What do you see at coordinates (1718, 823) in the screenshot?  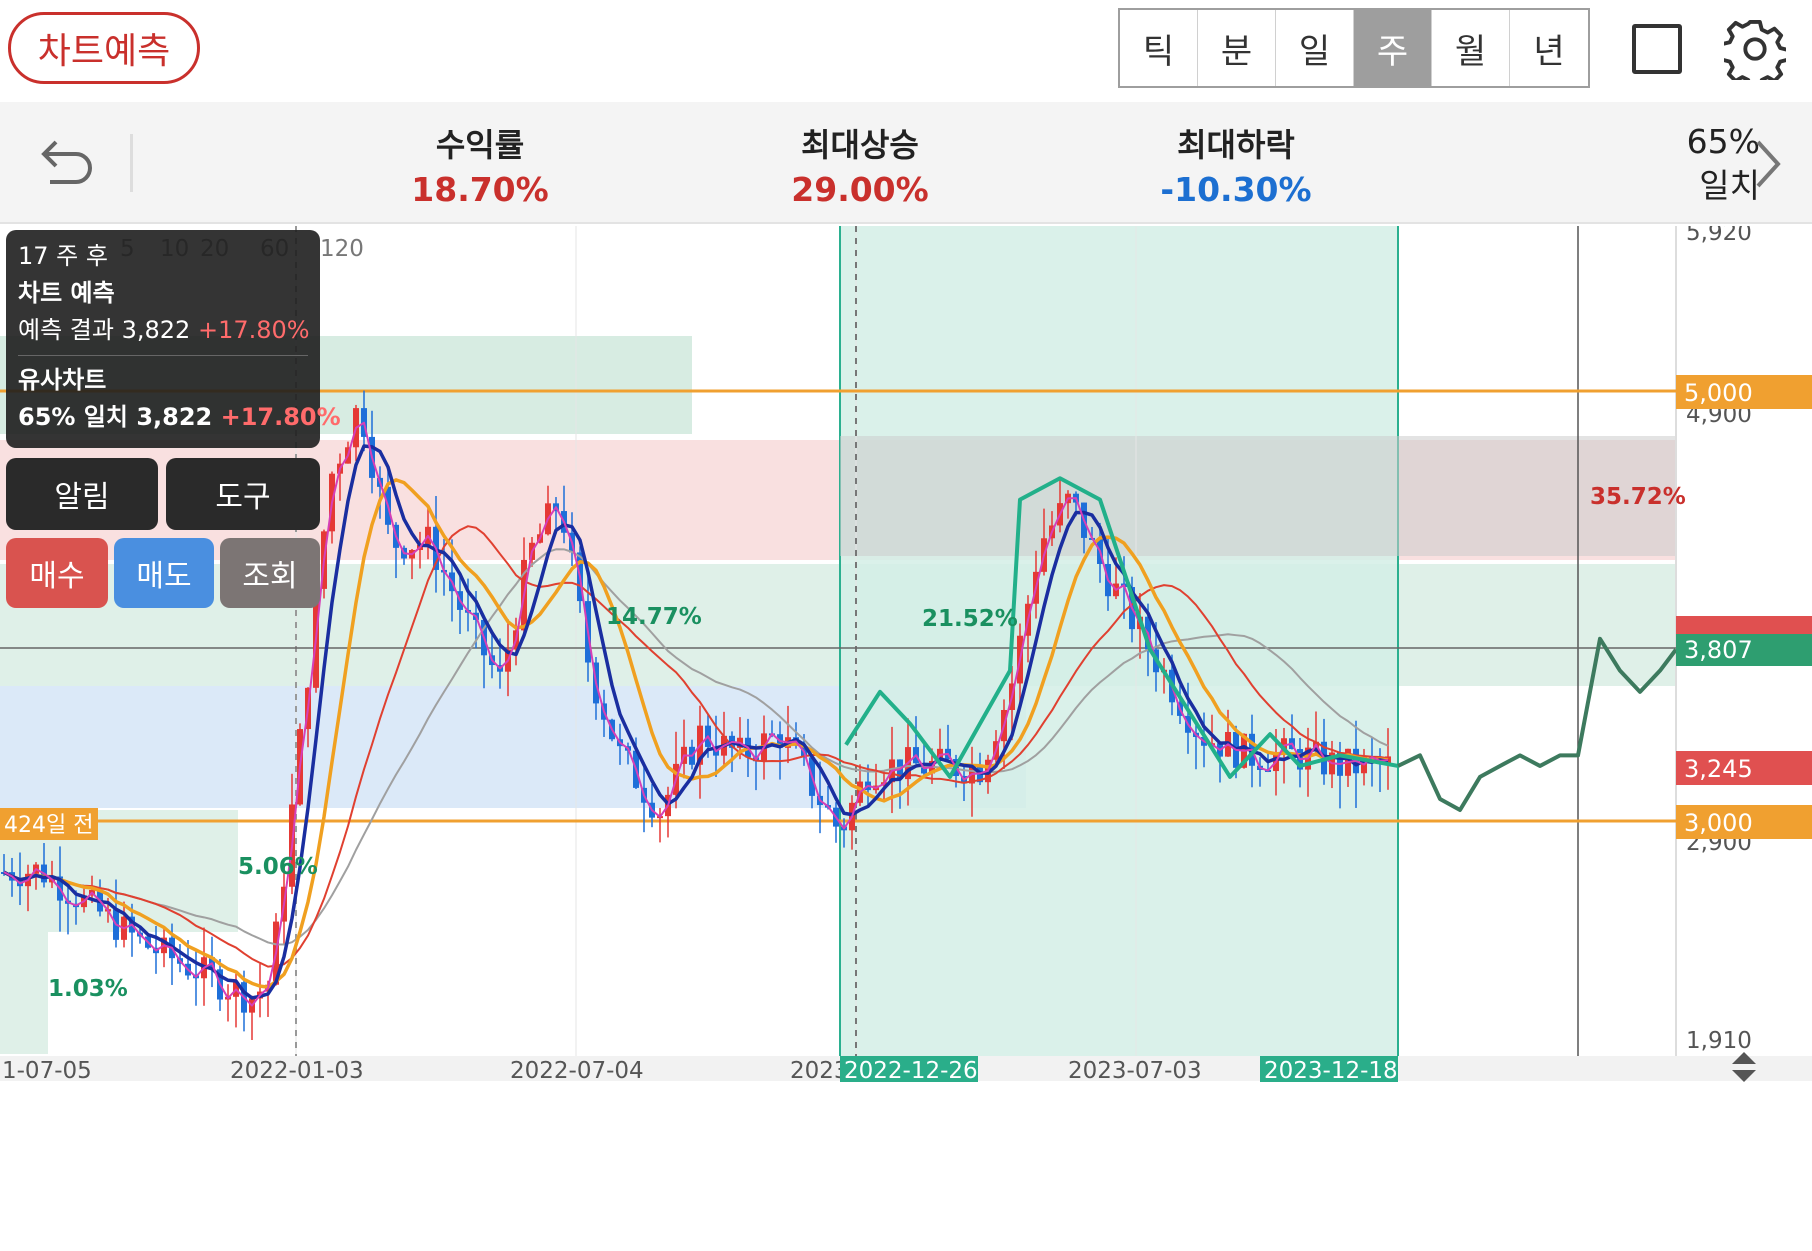 I see `price-tag-3: 3,000` at bounding box center [1718, 823].